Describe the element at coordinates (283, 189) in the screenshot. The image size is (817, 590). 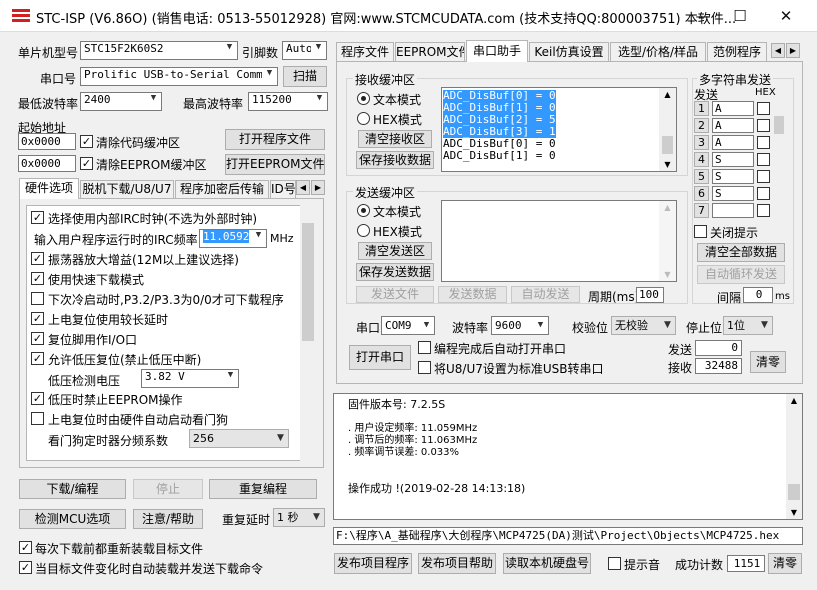
I see `tab-id: ID号` at that location.